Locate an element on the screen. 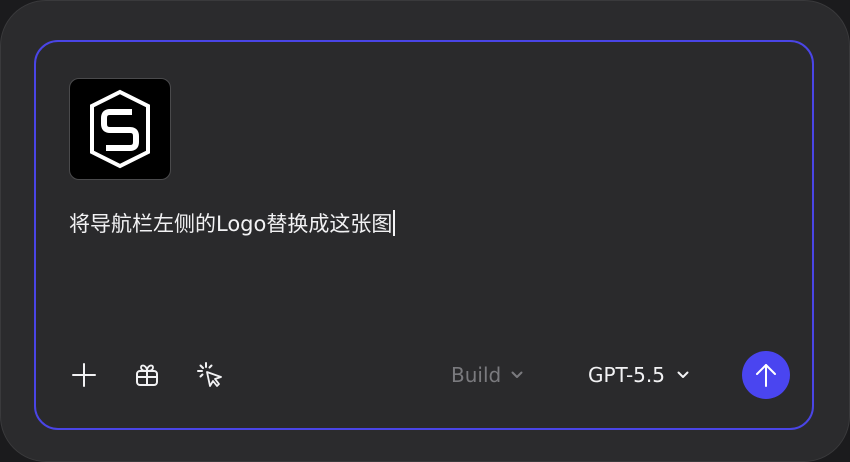  template-button is located at coordinates (147, 375).